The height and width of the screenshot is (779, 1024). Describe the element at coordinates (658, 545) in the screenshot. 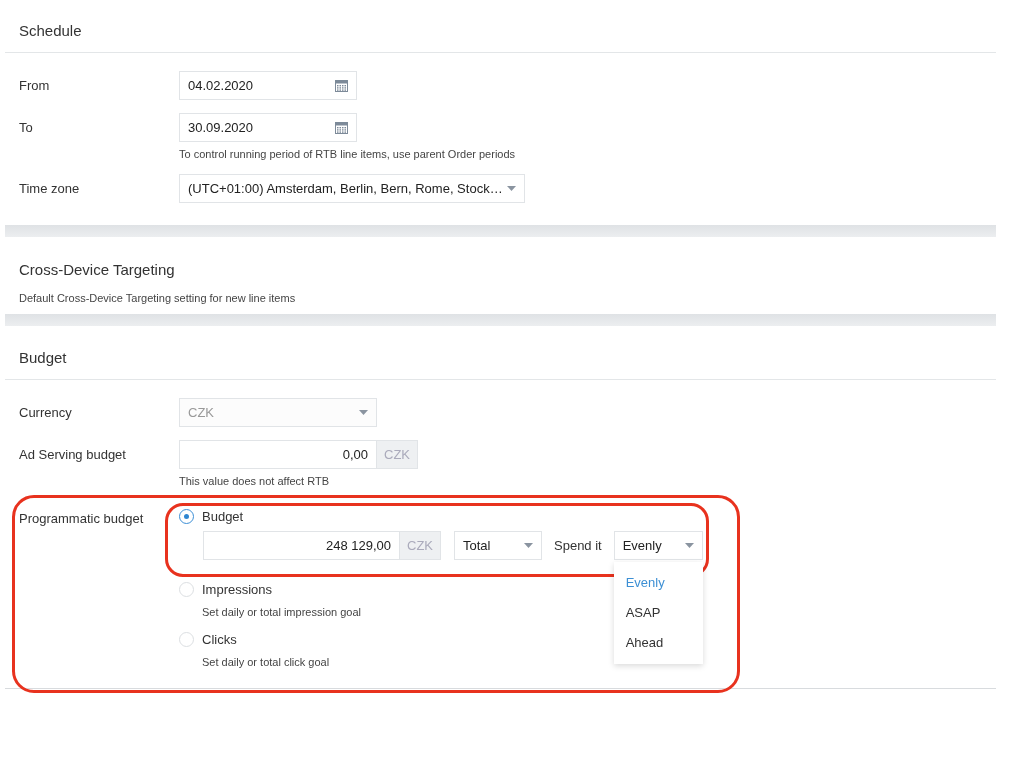

I see `spend-select: Evenly` at that location.